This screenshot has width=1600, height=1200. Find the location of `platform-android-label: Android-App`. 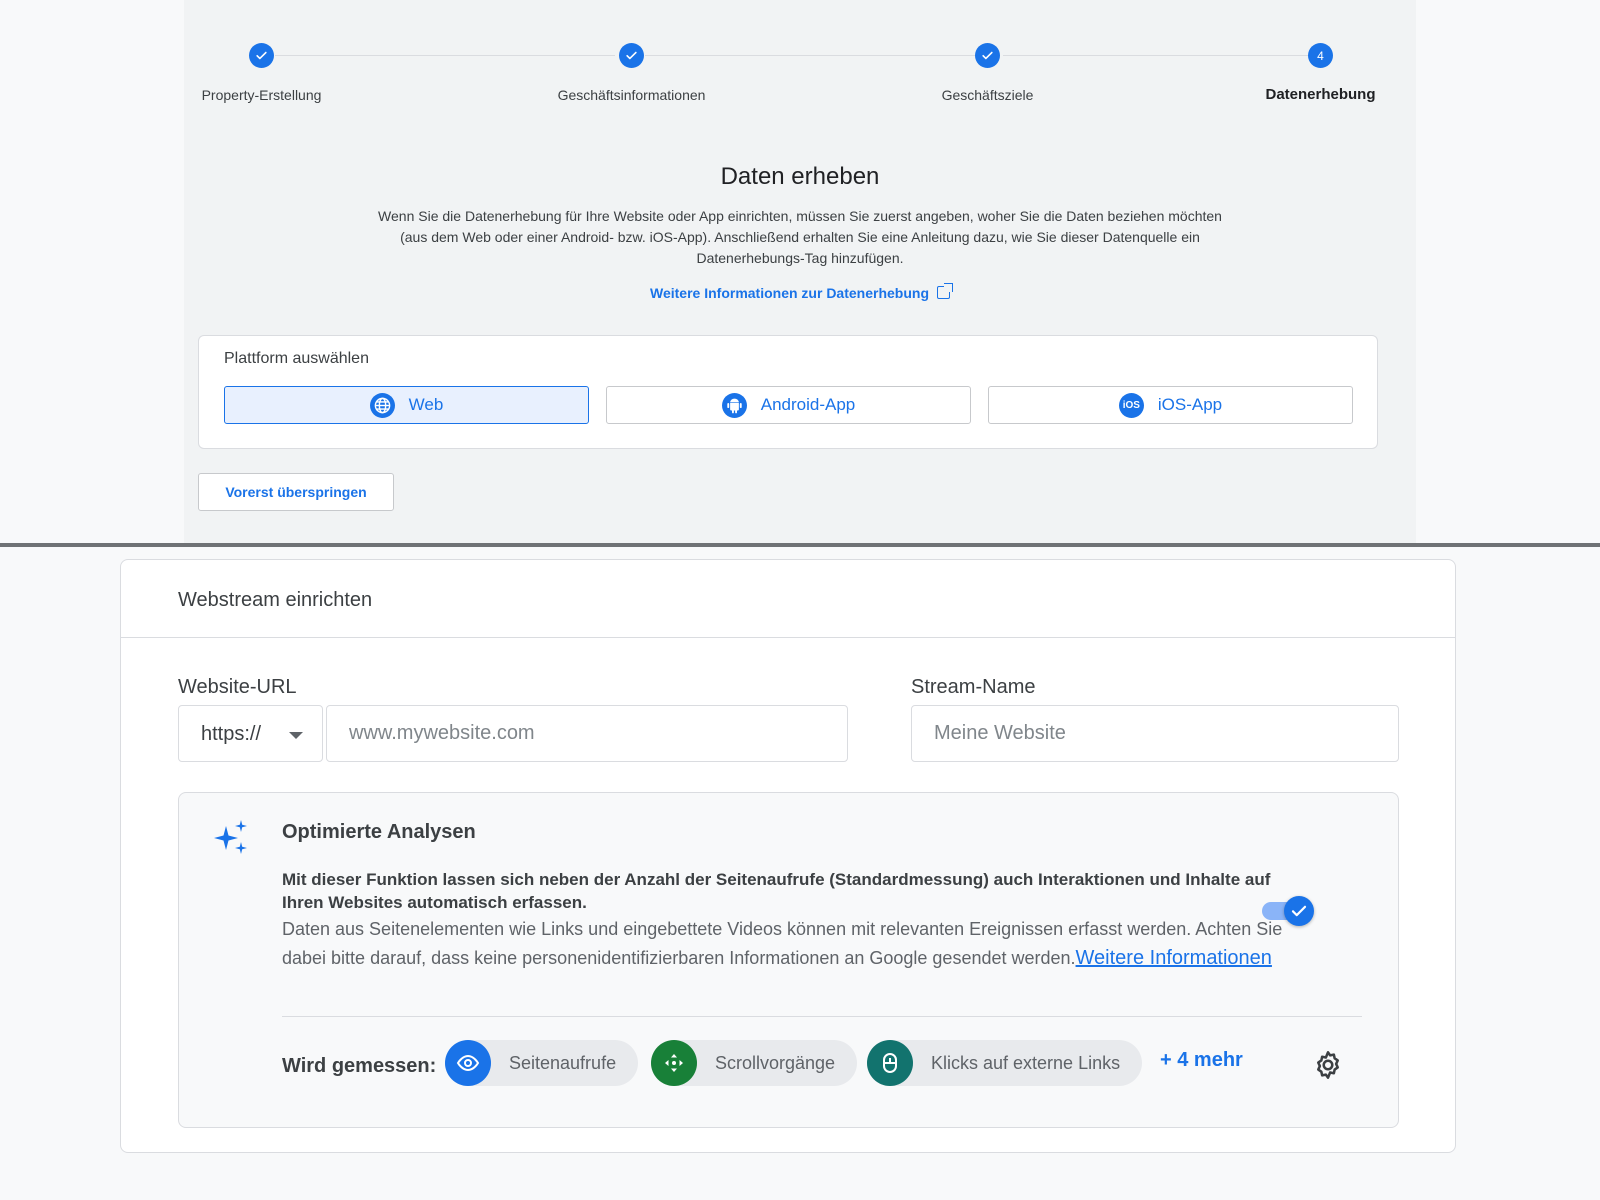

platform-android-label: Android-App is located at coordinates (808, 404).